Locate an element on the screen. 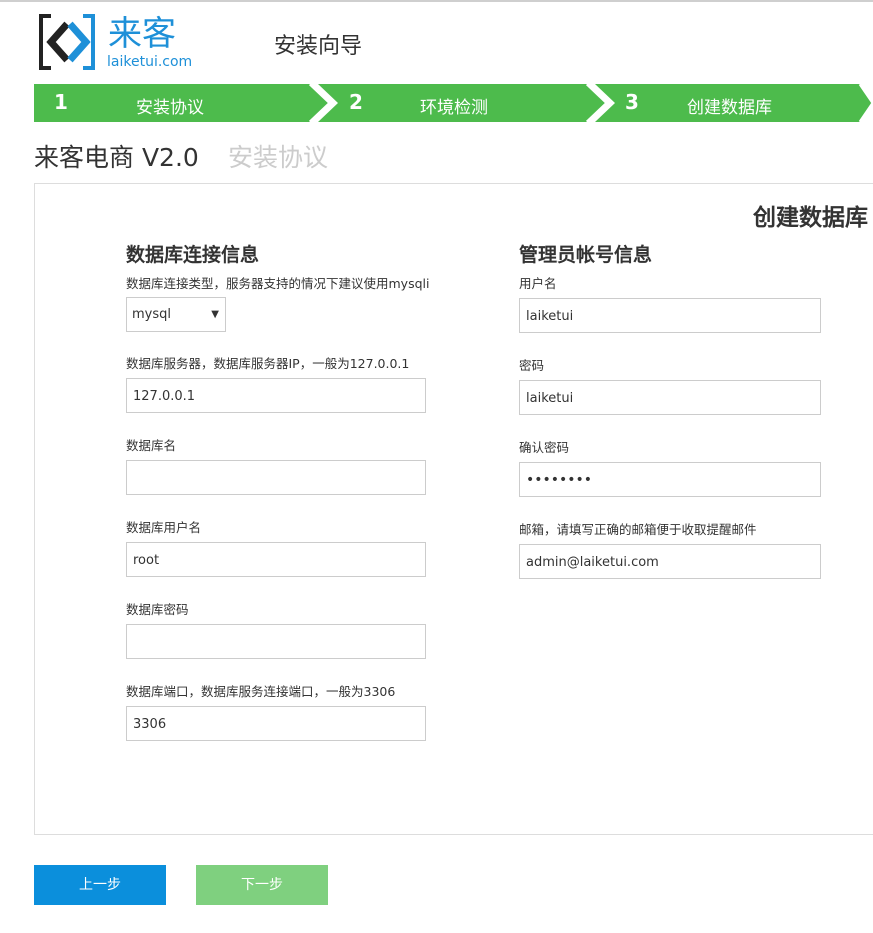 The height and width of the screenshot is (933, 873). panel-heading: 创建数据库 is located at coordinates (810, 218).